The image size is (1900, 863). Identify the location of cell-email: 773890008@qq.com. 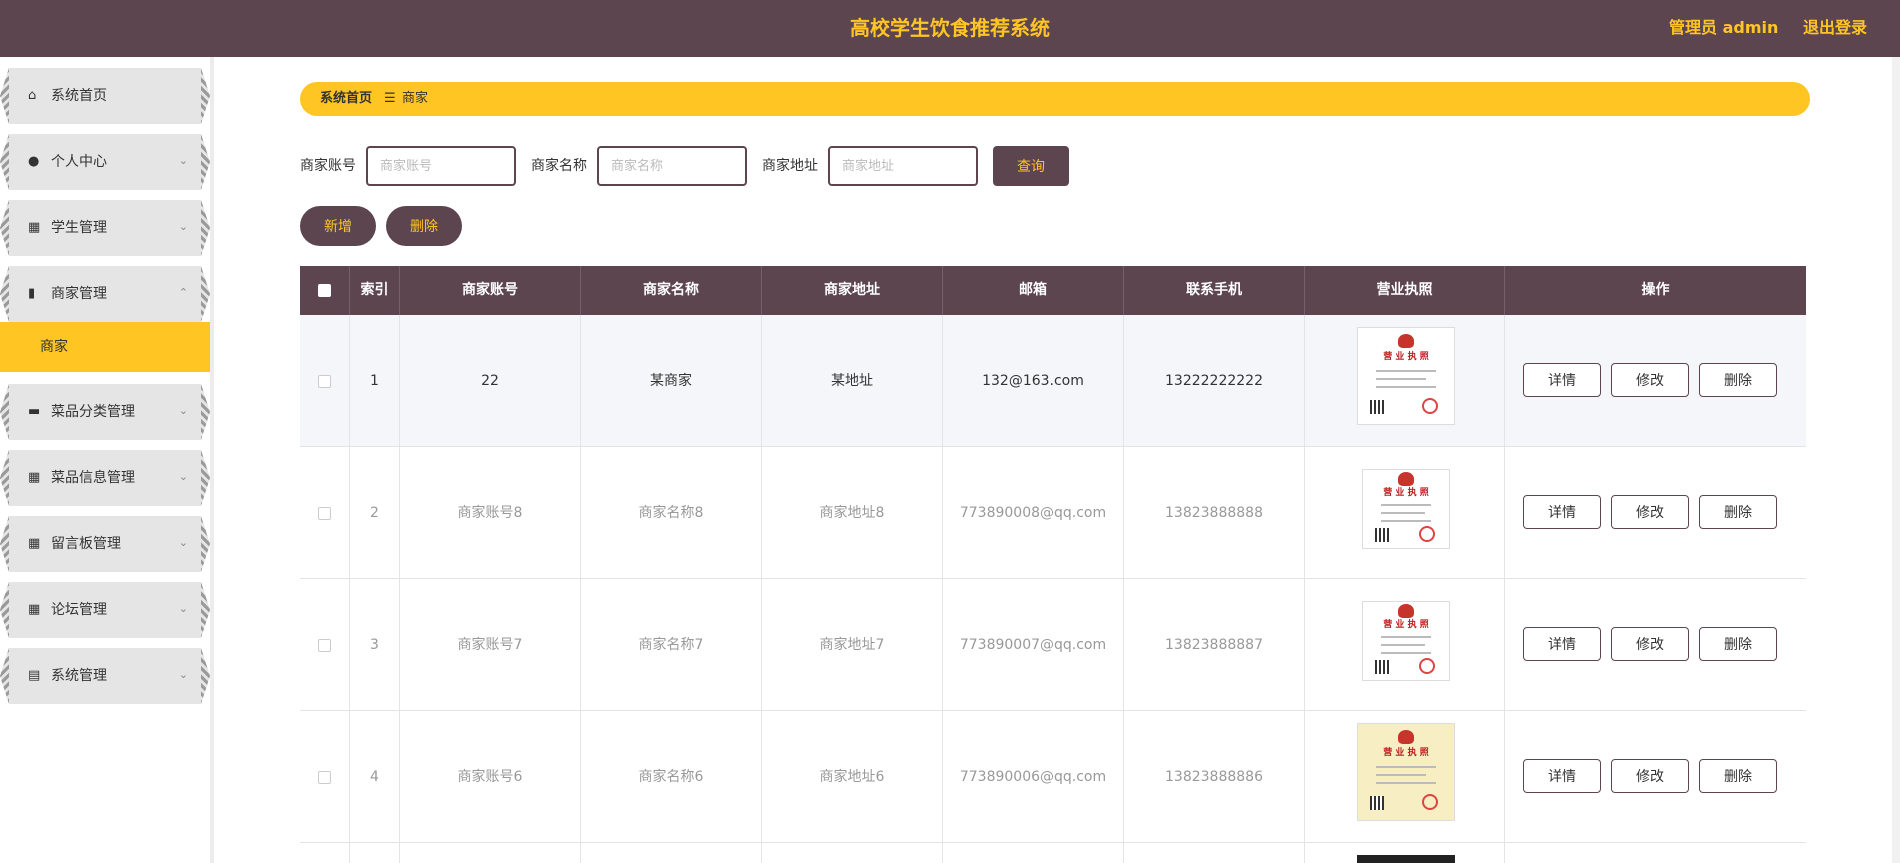
(1033, 513).